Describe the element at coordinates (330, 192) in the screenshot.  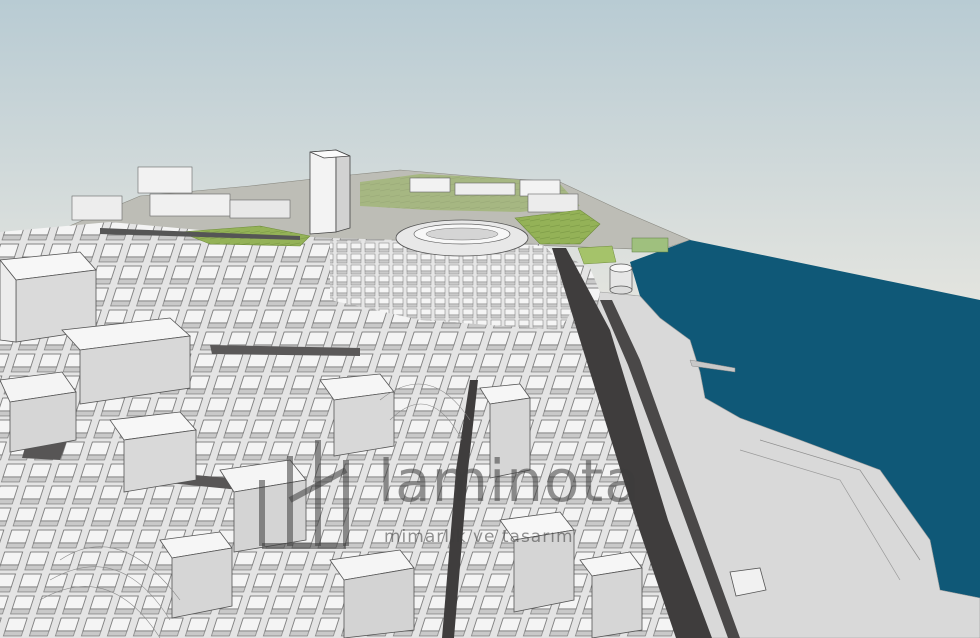
I see `tower` at that location.